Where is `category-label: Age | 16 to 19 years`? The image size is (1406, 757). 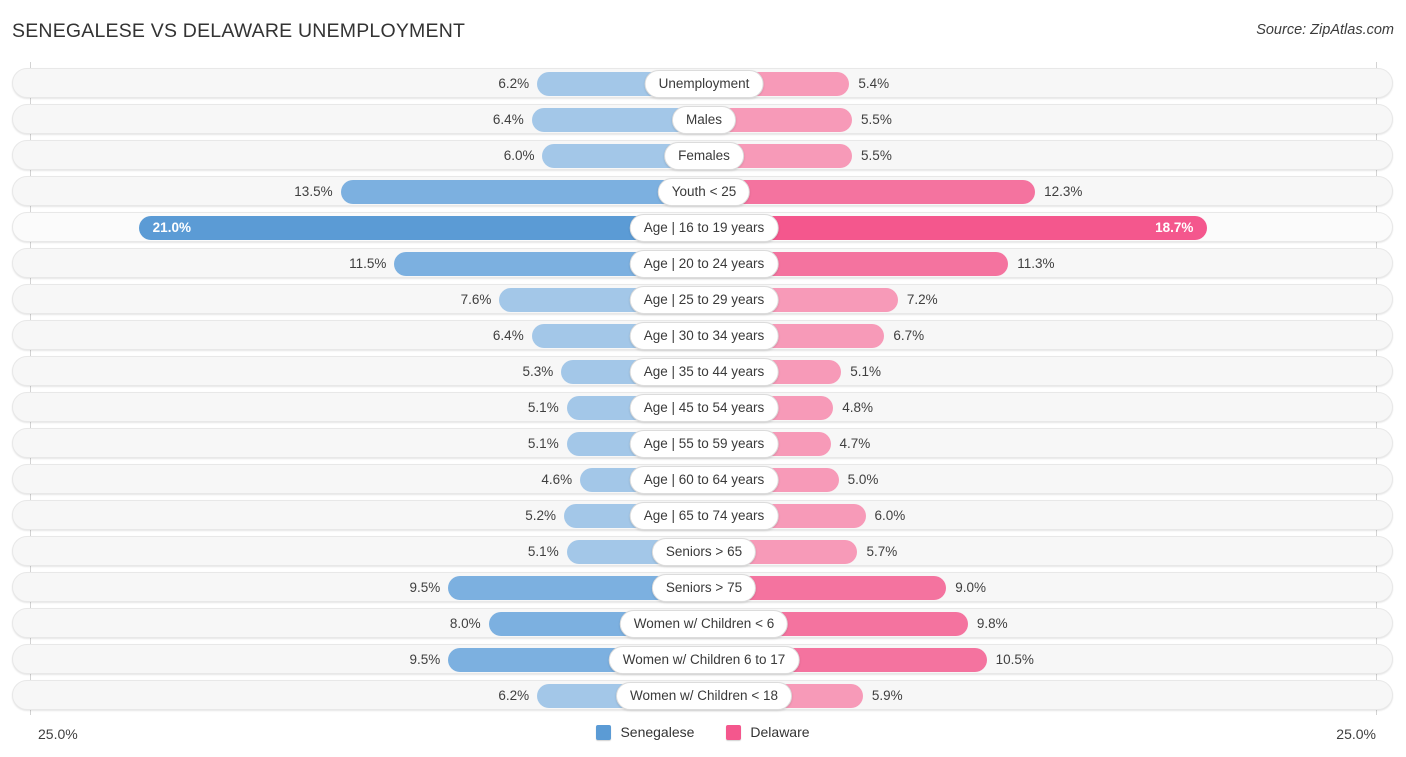 category-label: Age | 16 to 19 years is located at coordinates (704, 228).